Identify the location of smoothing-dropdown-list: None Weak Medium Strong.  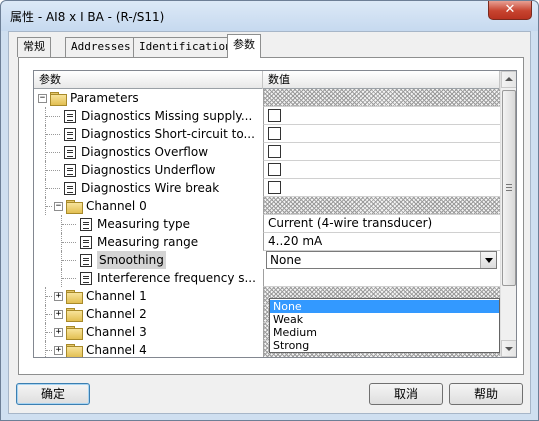
(384, 325).